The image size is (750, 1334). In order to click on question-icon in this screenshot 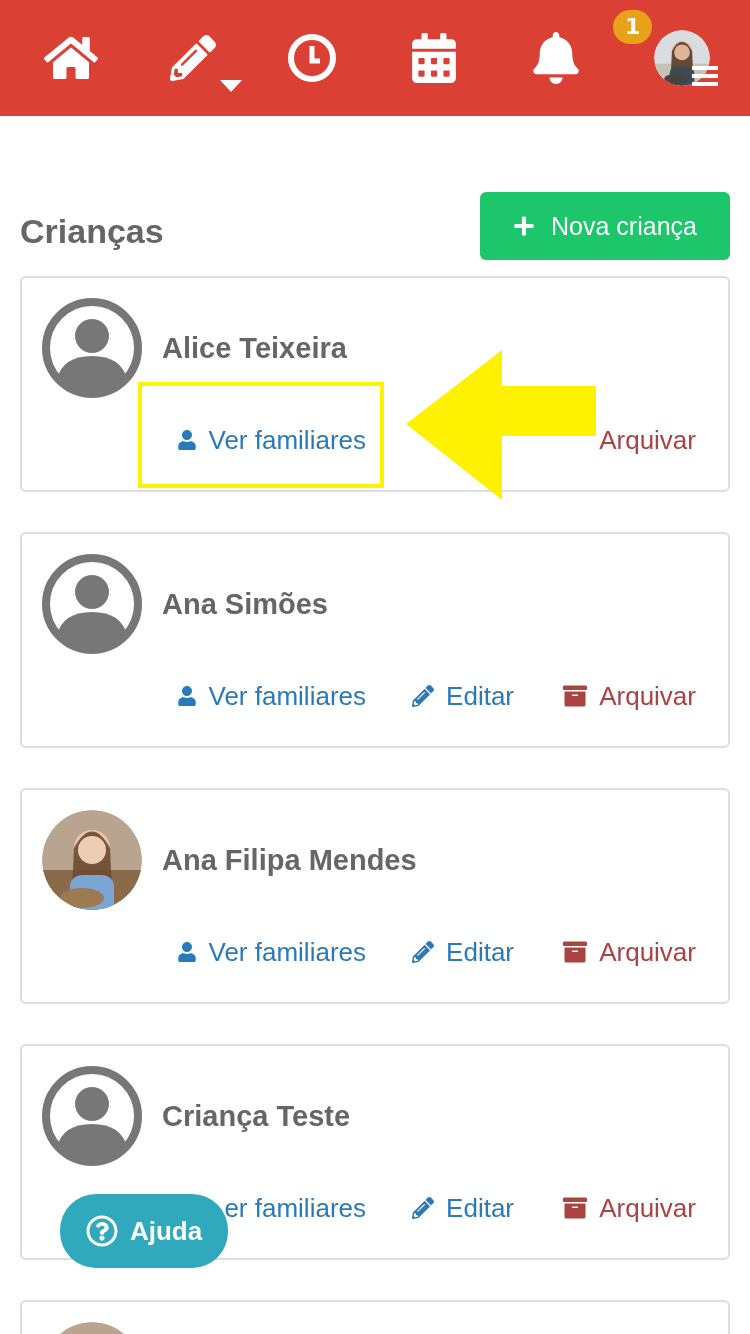, I will do `click(101, 1231)`.